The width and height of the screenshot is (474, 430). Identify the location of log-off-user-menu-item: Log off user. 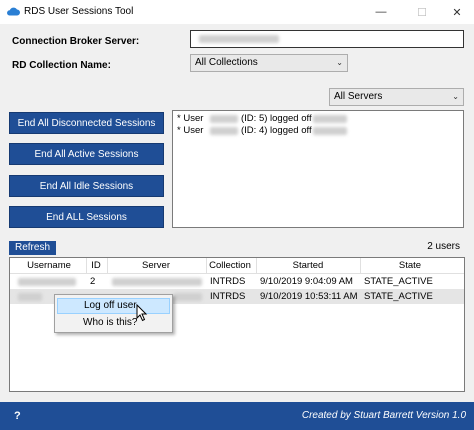
(113, 306).